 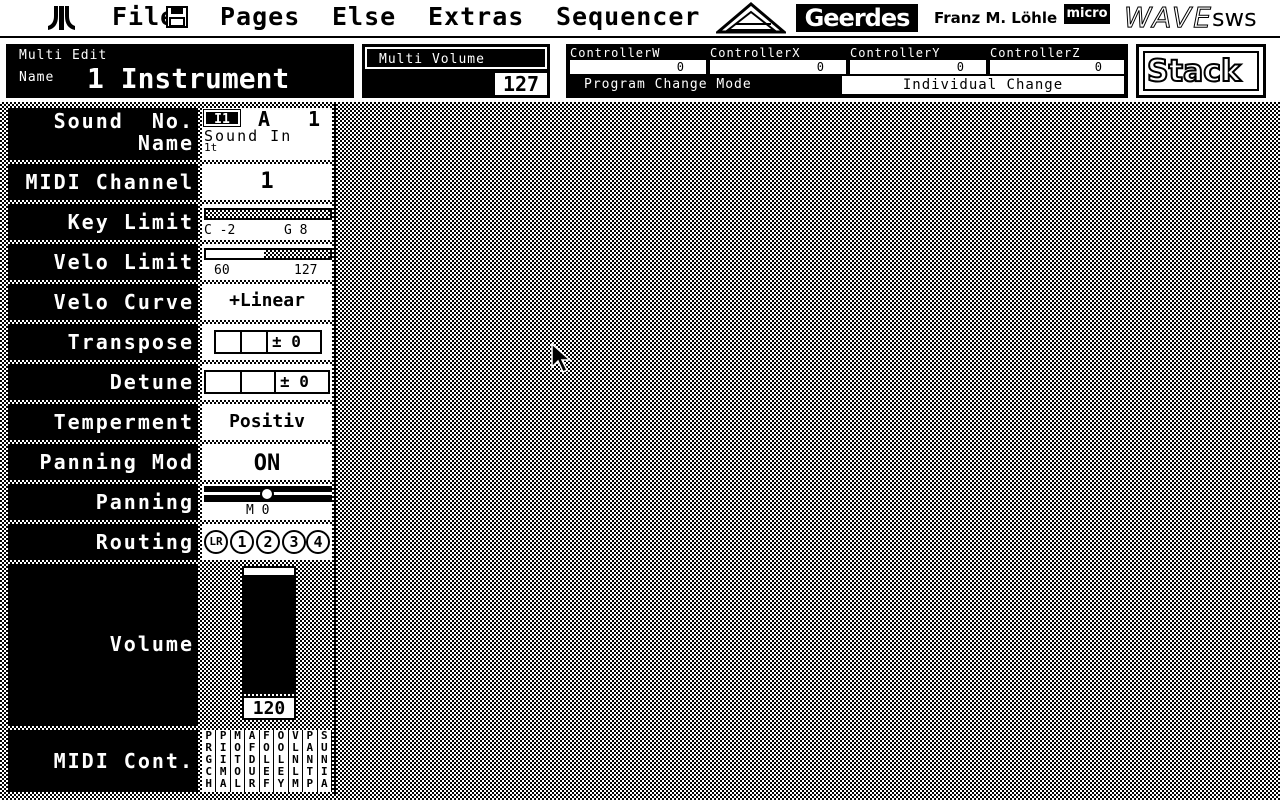 What do you see at coordinates (996, 18) in the screenshot?
I see `author-text: Franz M. Löhle` at bounding box center [996, 18].